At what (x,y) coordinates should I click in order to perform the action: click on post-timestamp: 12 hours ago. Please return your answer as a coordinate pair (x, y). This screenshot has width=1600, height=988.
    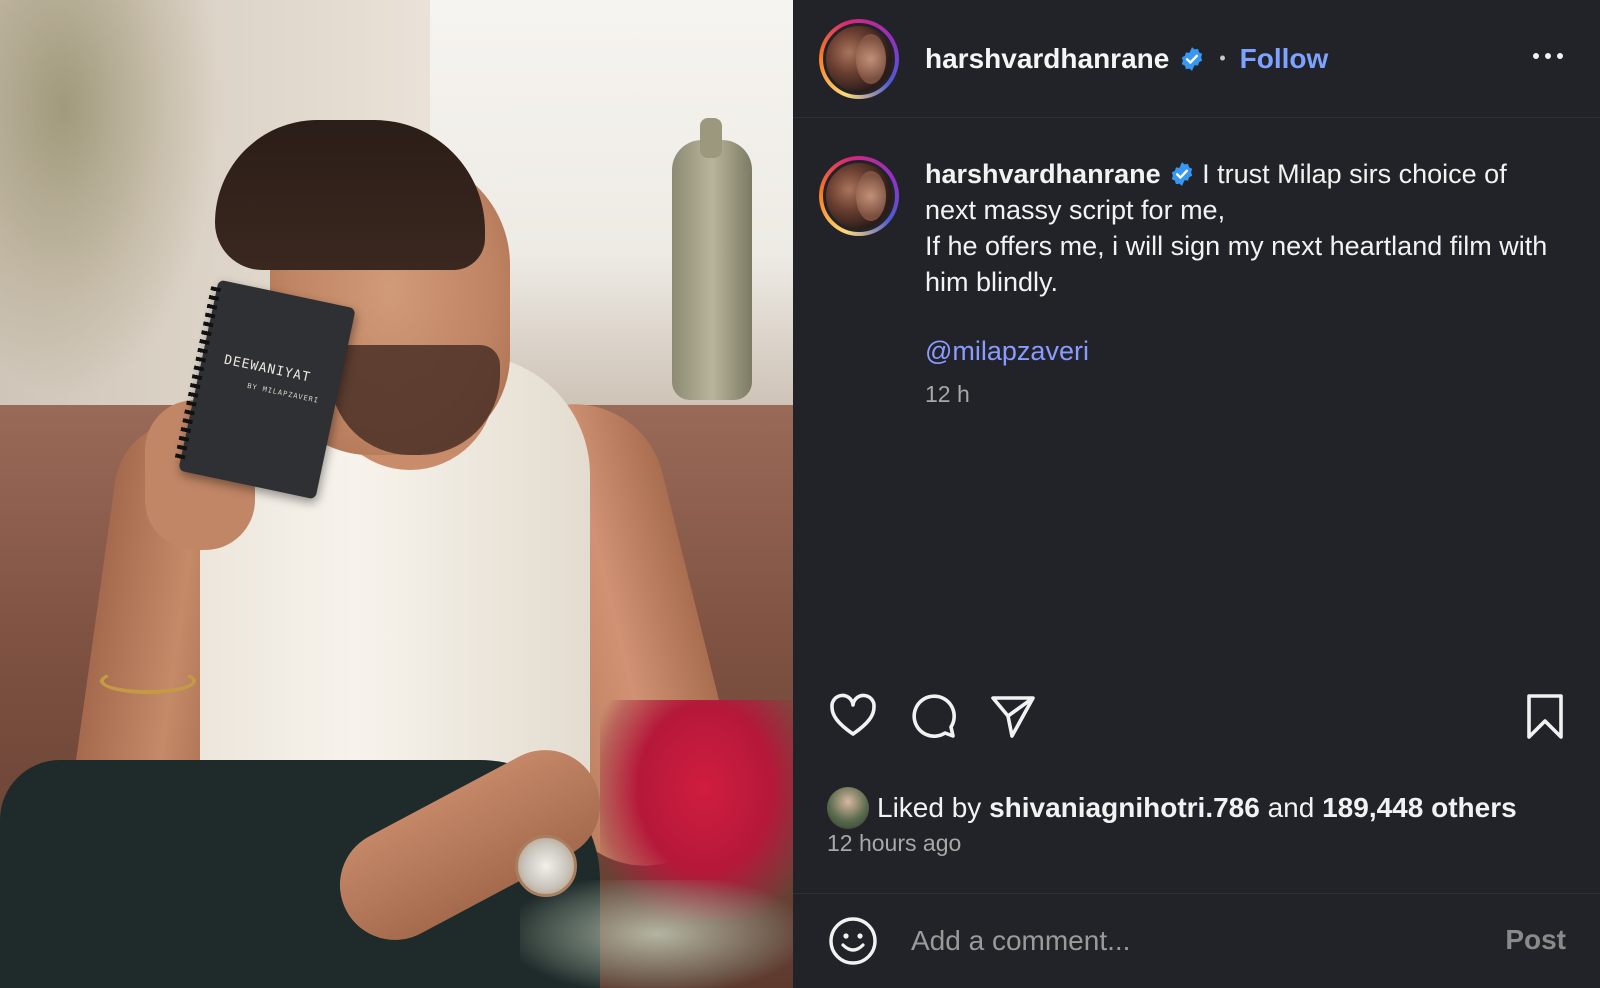
    Looking at the image, I should click on (894, 843).